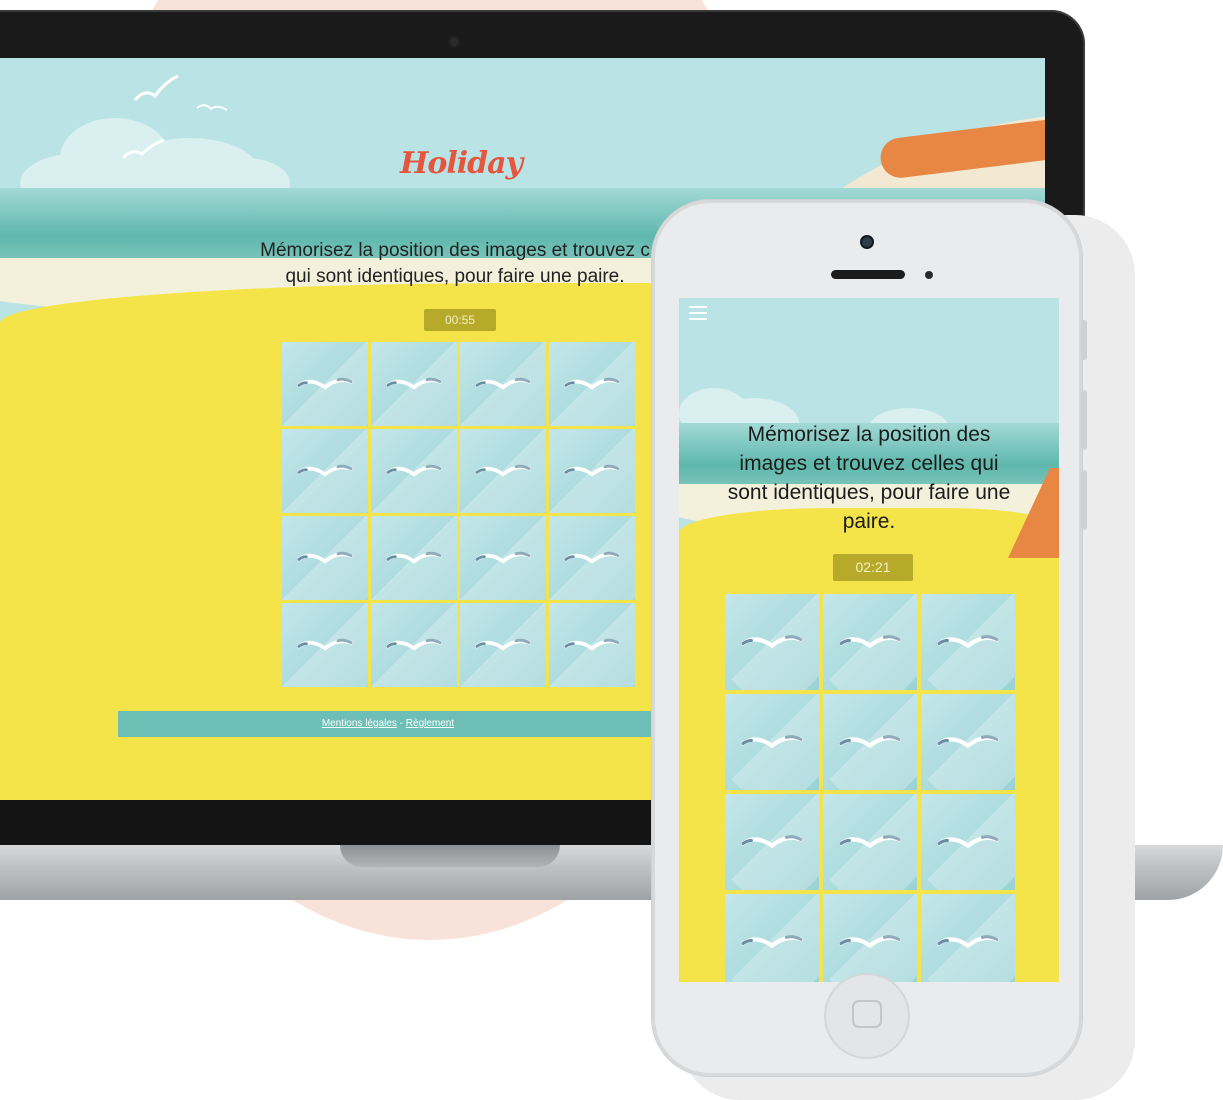 The width and height of the screenshot is (1223, 1100). Describe the element at coordinates (698, 313) in the screenshot. I see `hamburger-menu-icon` at that location.